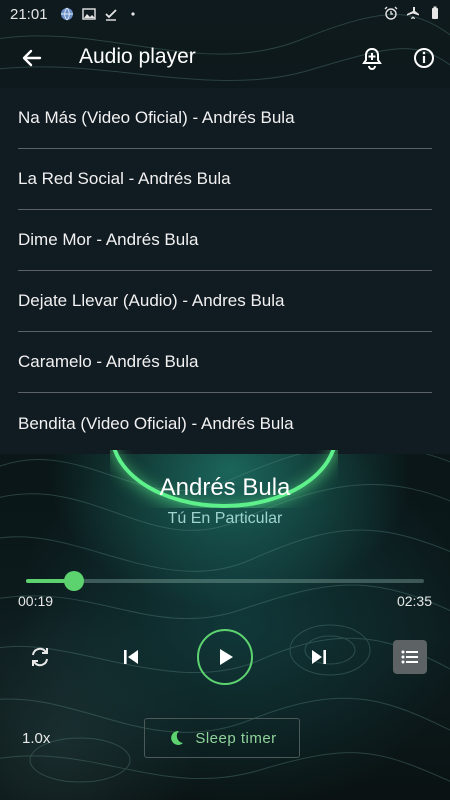  I want to click on playlist-toggle-button, so click(410, 657).